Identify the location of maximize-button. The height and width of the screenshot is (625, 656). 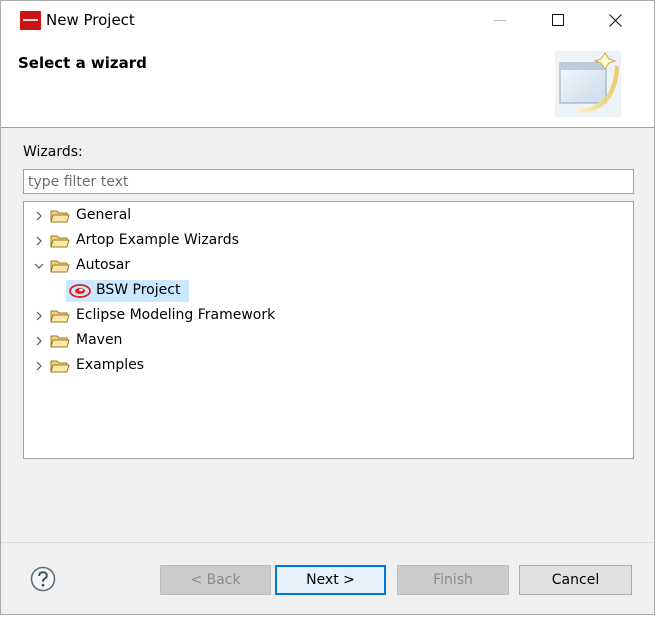
(558, 20).